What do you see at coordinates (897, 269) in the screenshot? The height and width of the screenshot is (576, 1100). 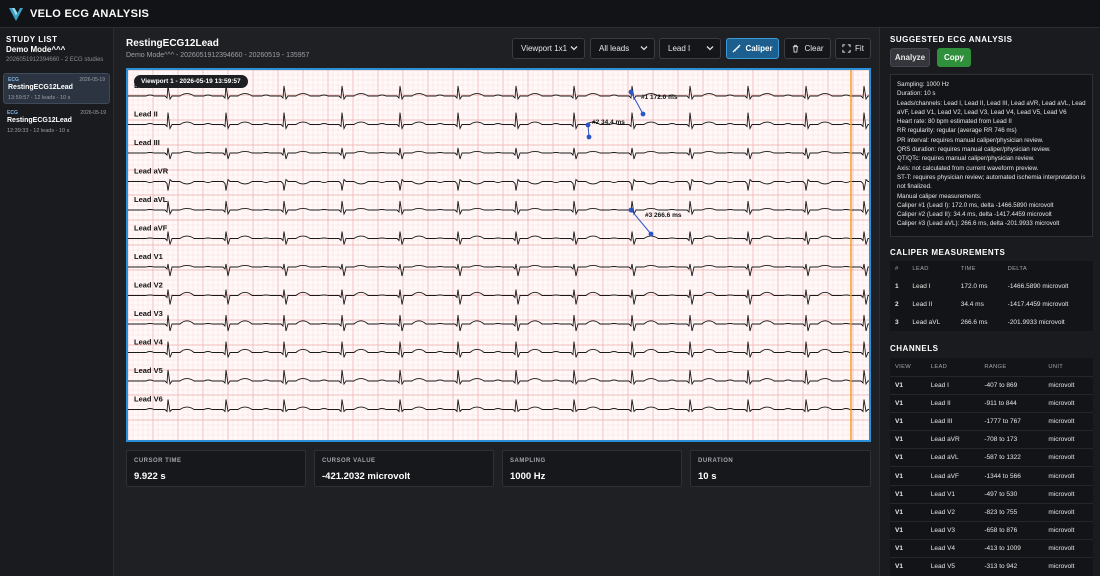 I see `column-header: #` at bounding box center [897, 269].